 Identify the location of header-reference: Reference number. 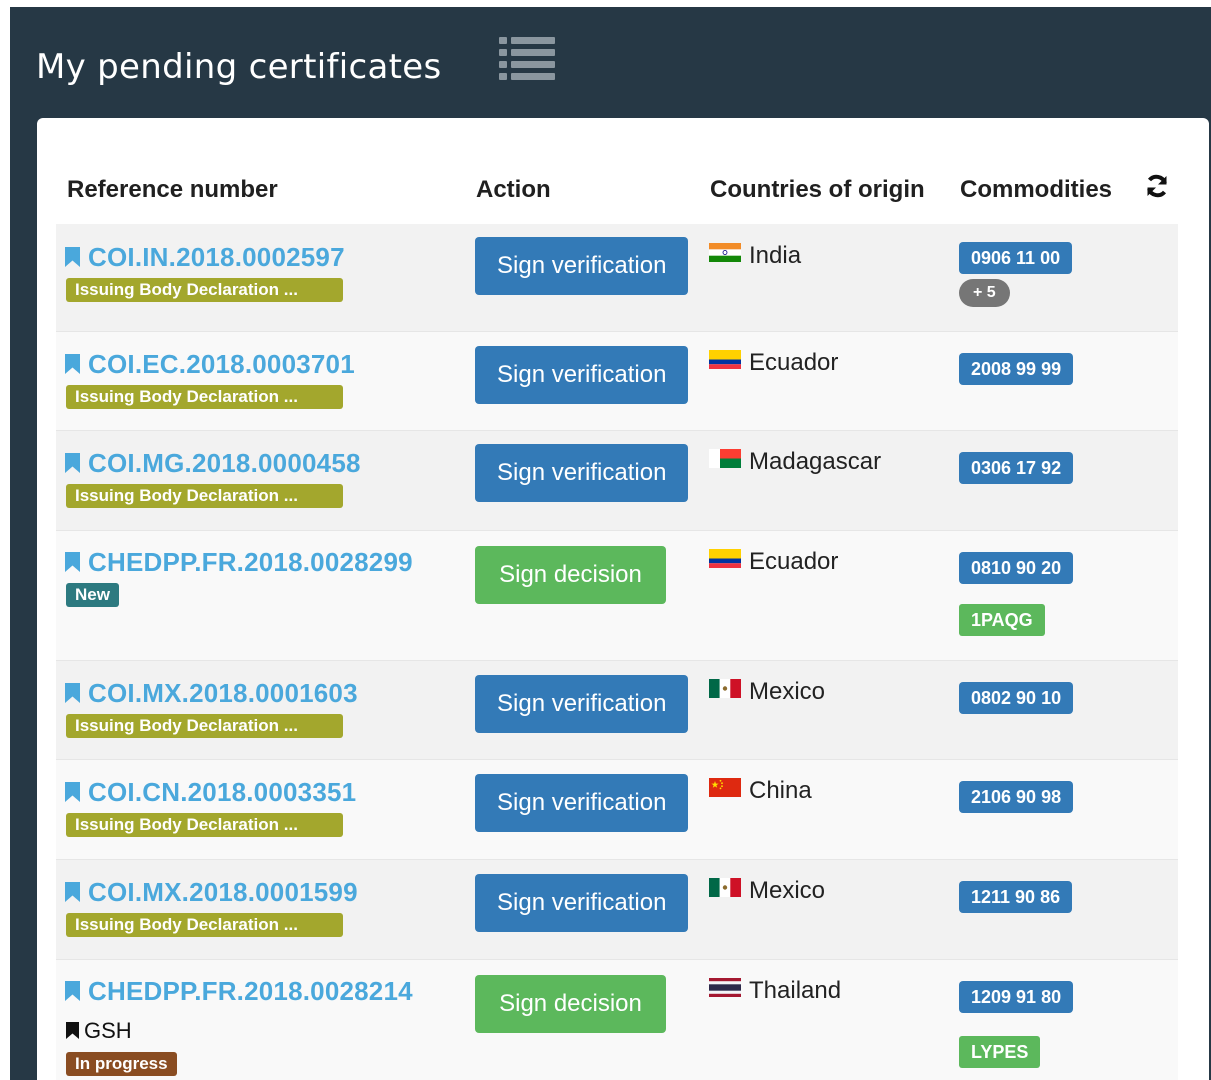
(172, 190).